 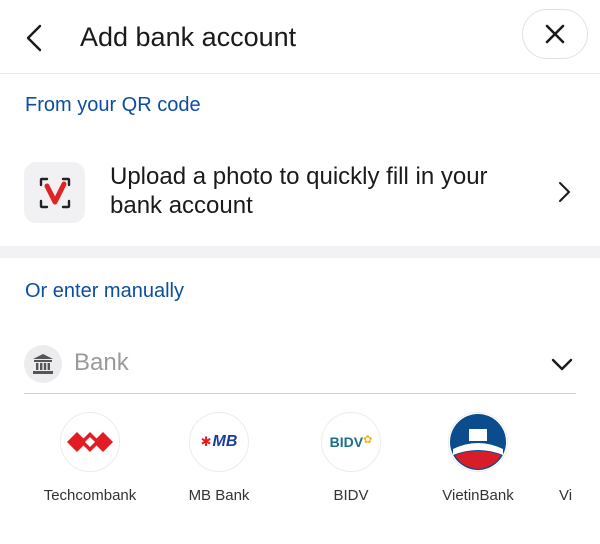 I want to click on bank-name: VietinBank, so click(x=478, y=495).